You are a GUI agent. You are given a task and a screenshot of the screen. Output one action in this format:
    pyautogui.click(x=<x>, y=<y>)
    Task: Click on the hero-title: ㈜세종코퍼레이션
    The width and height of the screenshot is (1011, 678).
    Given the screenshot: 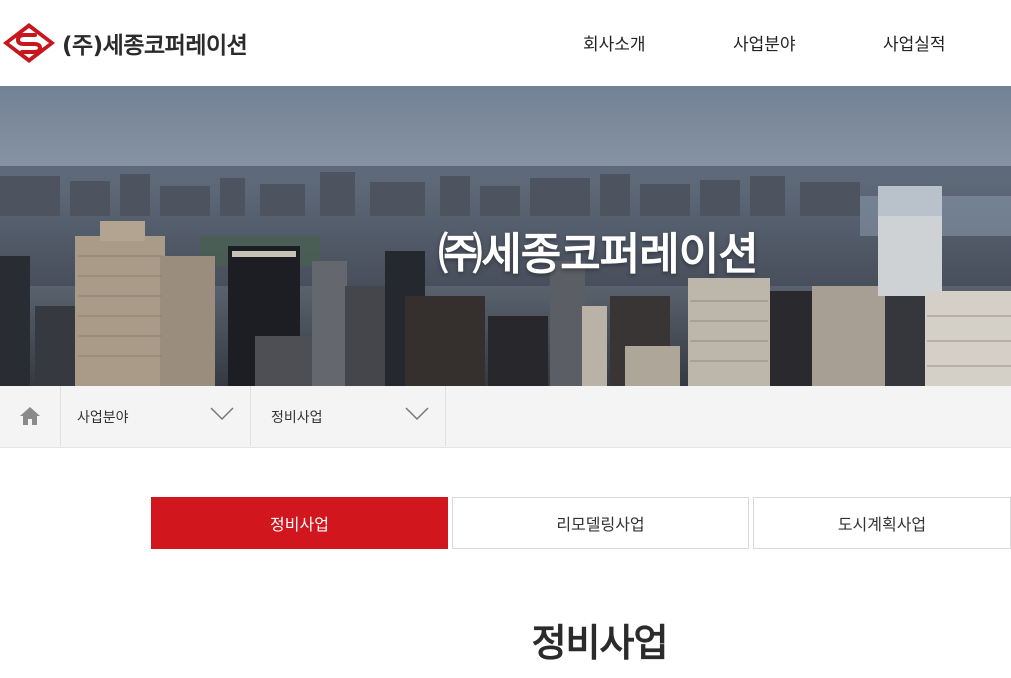 What is the action you would take?
    pyautogui.click(x=598, y=254)
    